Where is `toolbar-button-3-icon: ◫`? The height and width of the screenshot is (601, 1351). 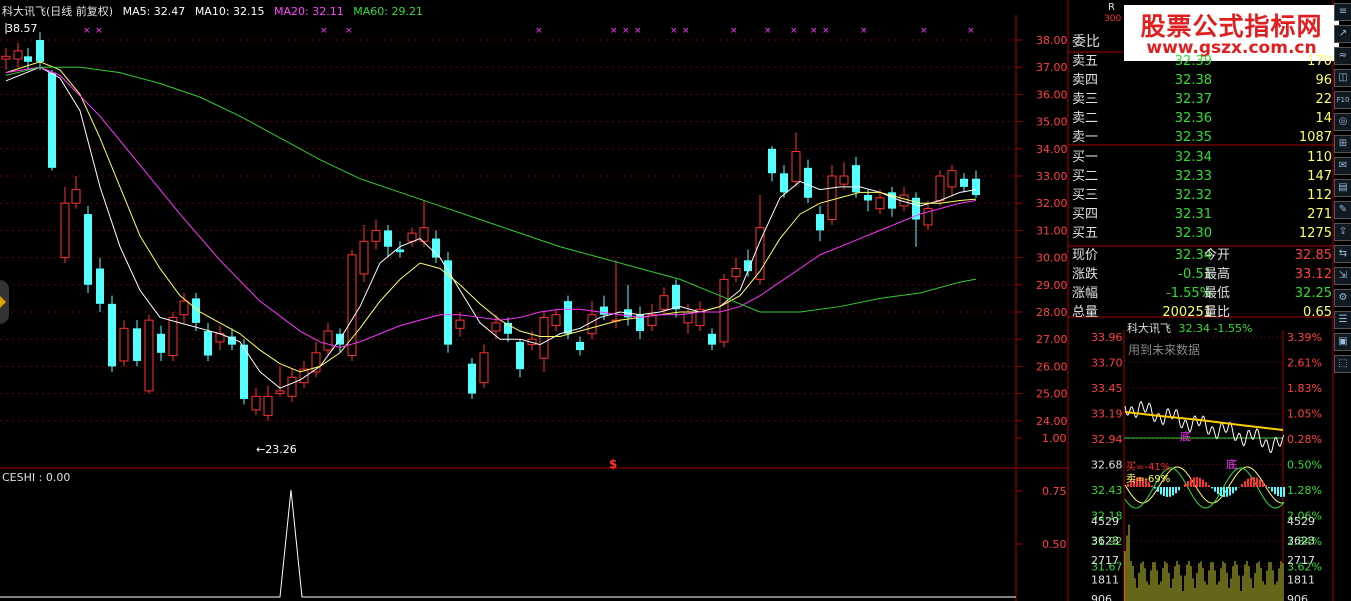
toolbar-button-3-icon: ◫ is located at coordinates (1342, 78).